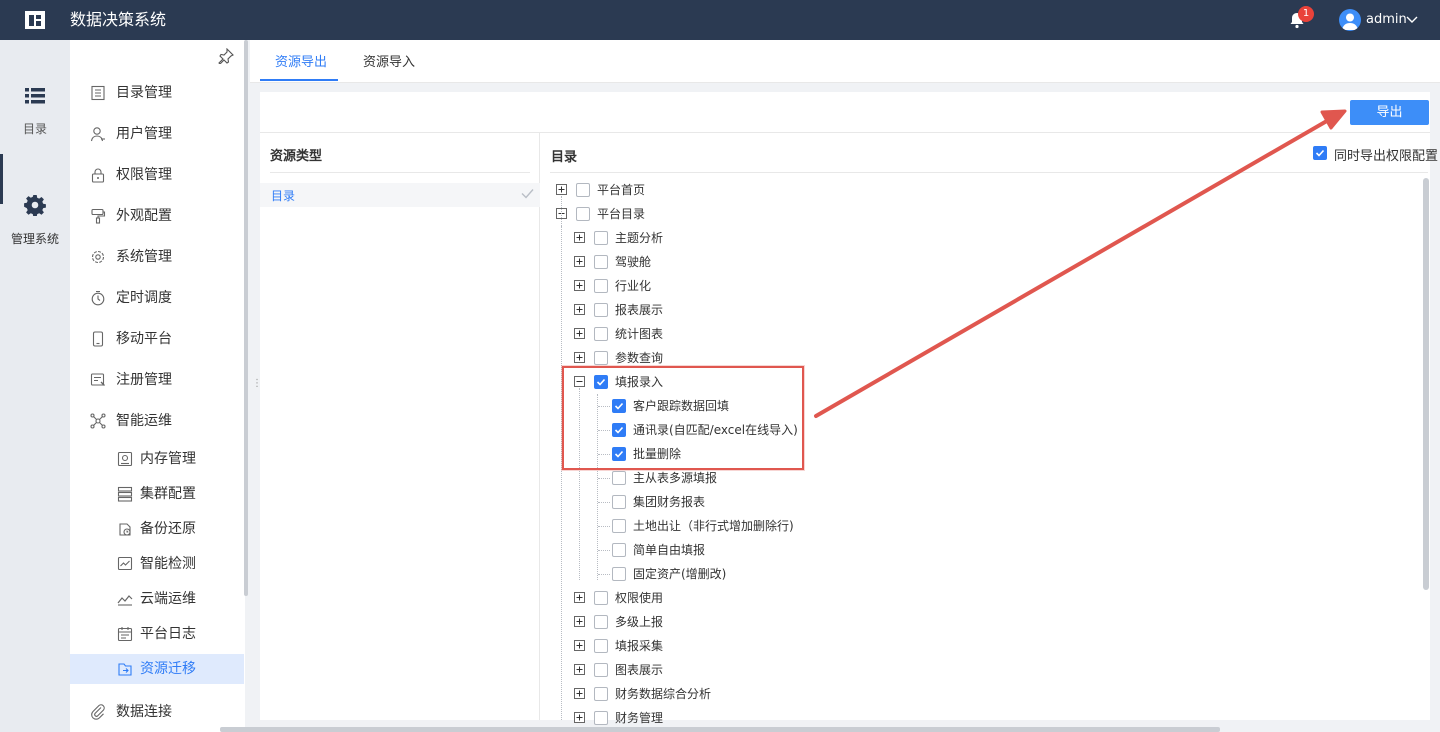  I want to click on menu-item-label: 平台日志, so click(168, 634).